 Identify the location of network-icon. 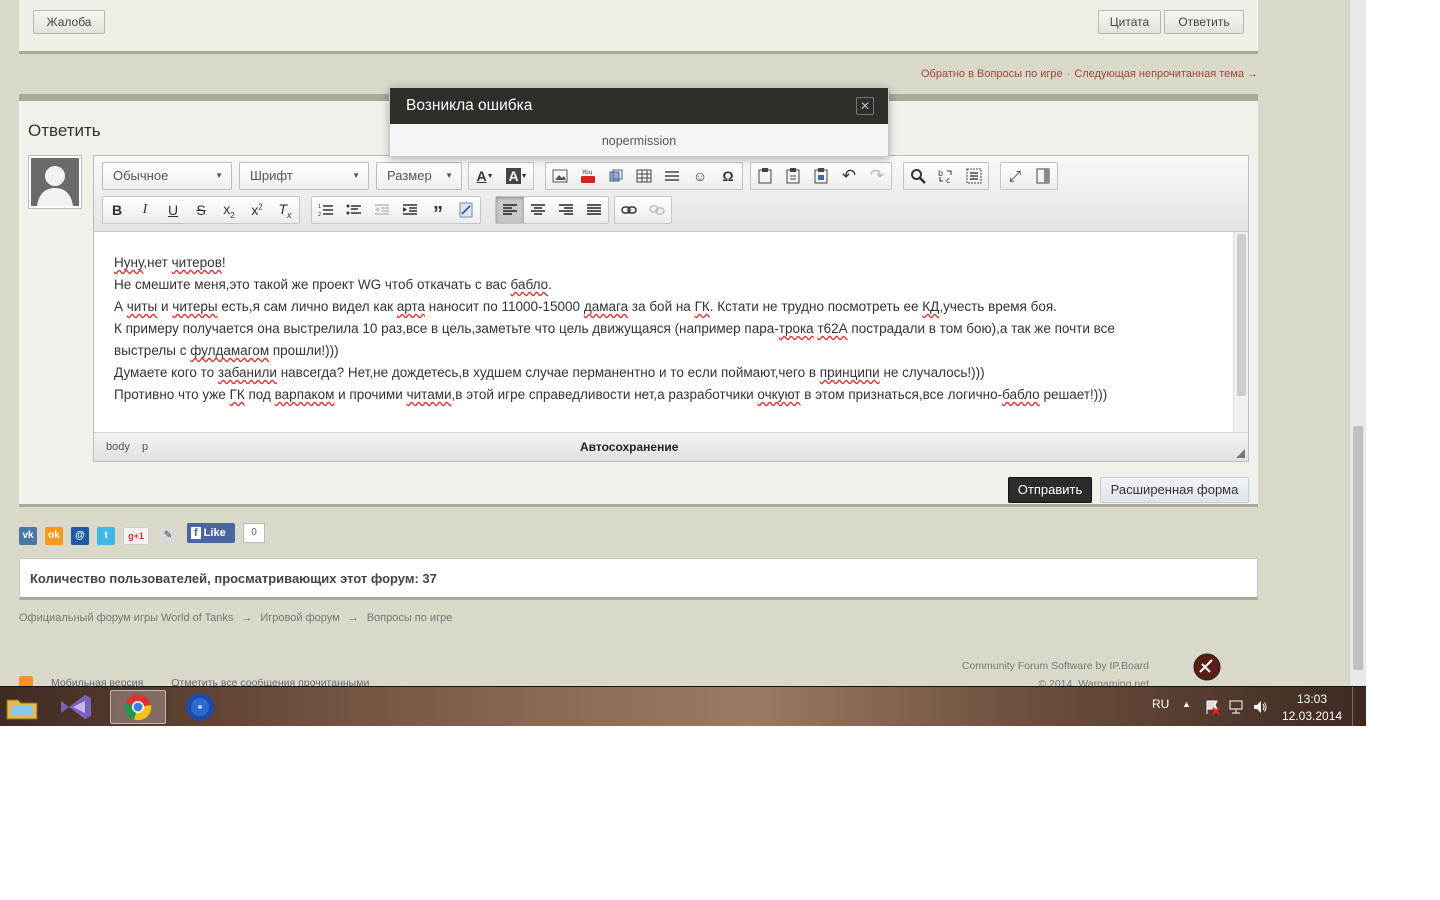
(1236, 707).